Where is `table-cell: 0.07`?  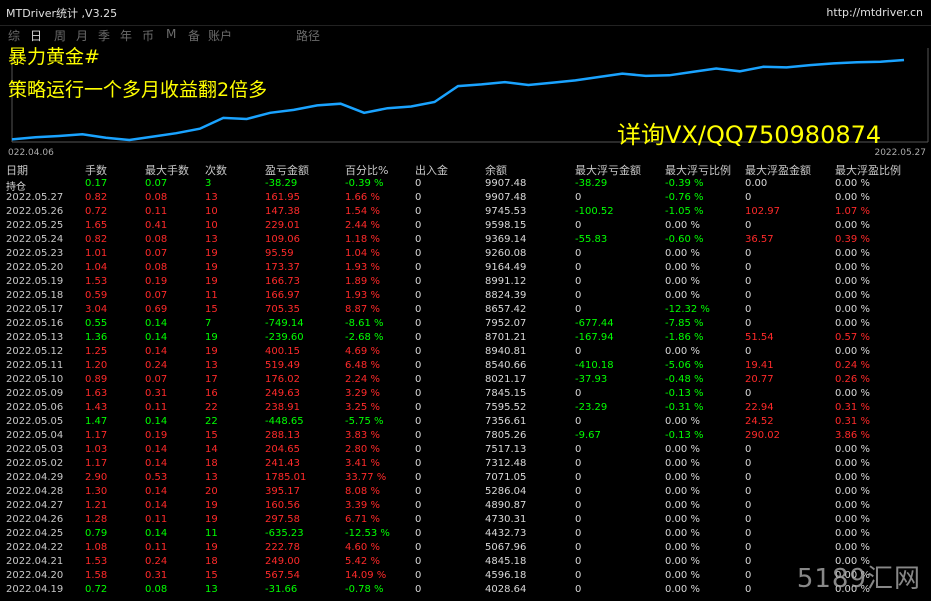
table-cell: 0.07 is located at coordinates (156, 183).